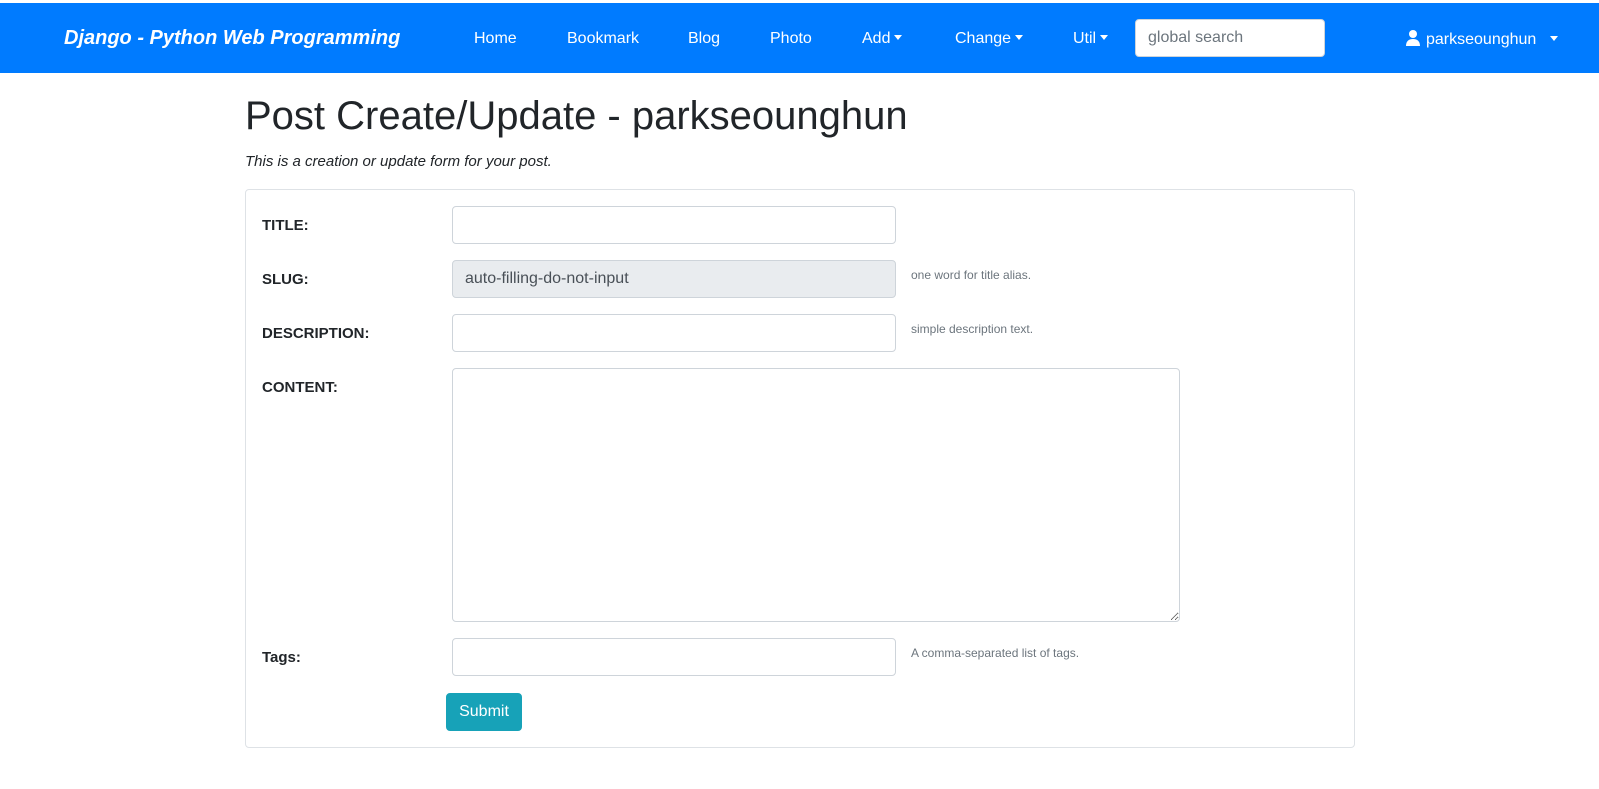 The width and height of the screenshot is (1599, 789). What do you see at coordinates (300, 387) in the screenshot?
I see `content-label: CONTENT:` at bounding box center [300, 387].